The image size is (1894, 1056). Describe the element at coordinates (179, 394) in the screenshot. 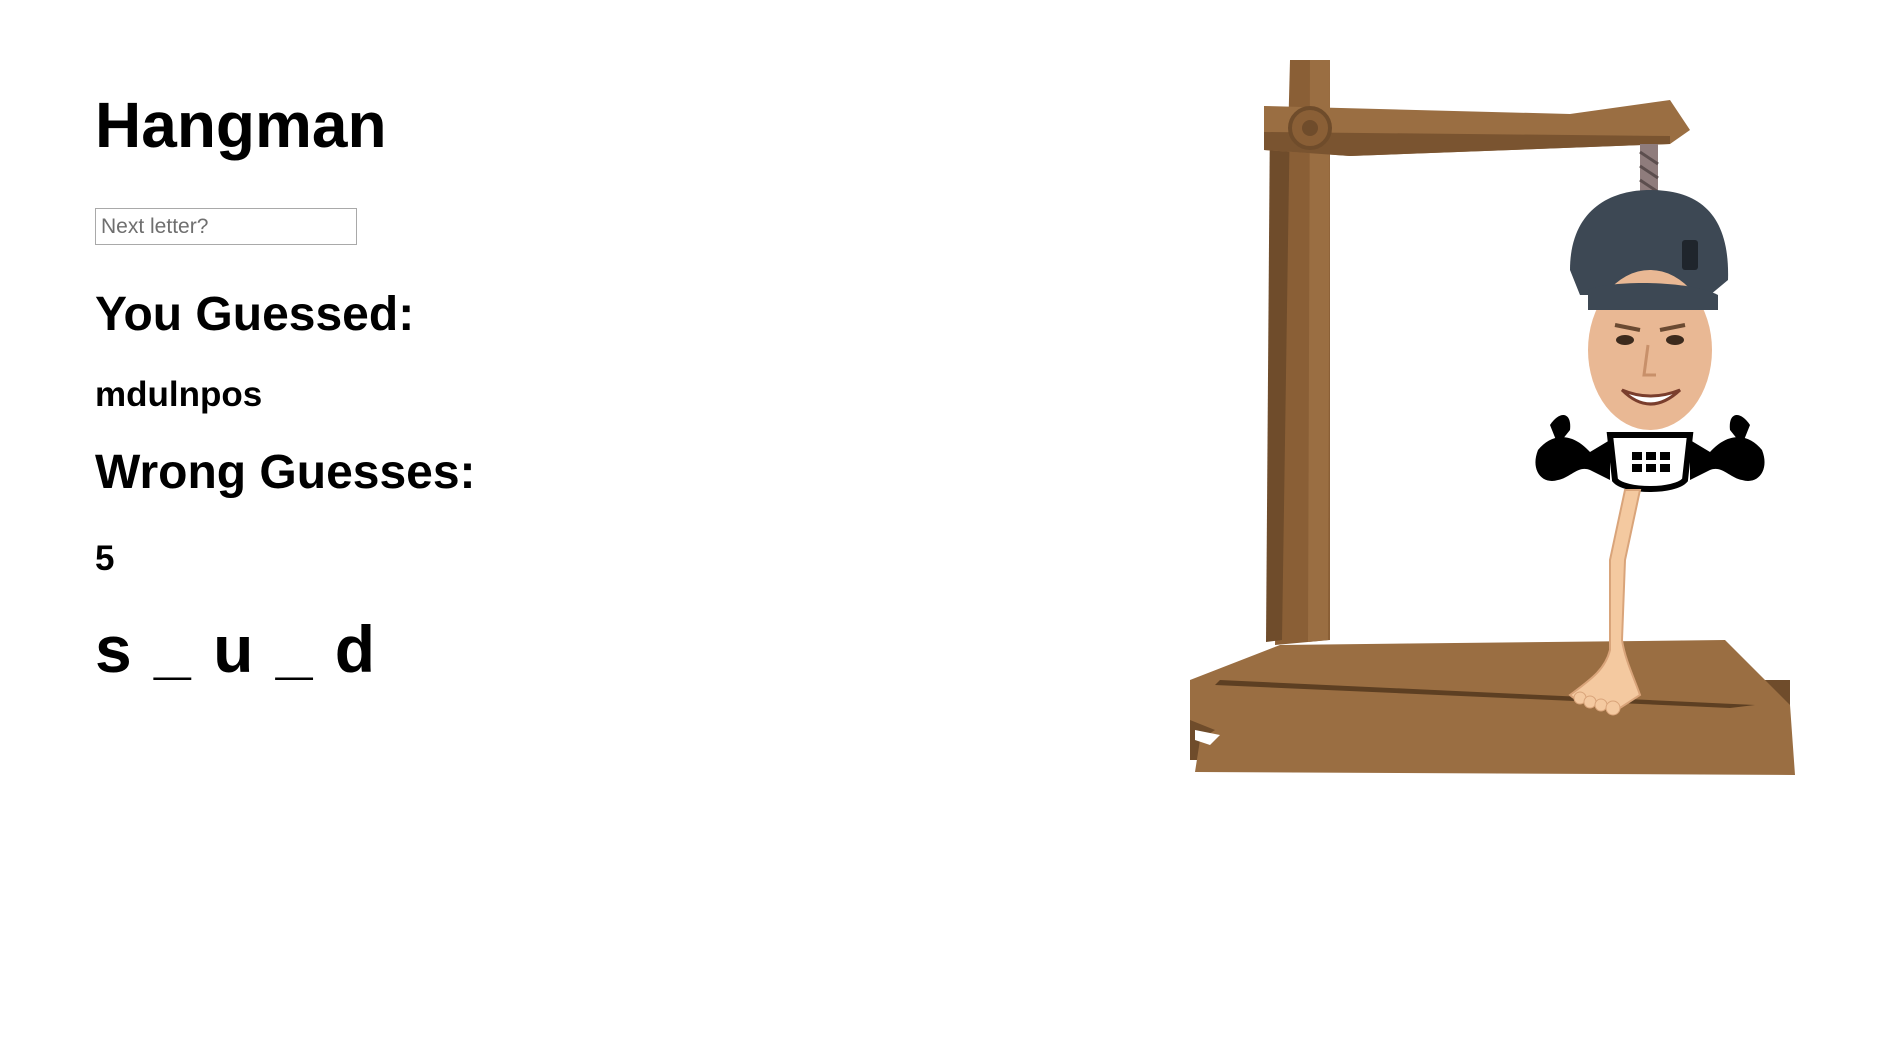

I see `guessed-letters: mdulnpos` at that location.